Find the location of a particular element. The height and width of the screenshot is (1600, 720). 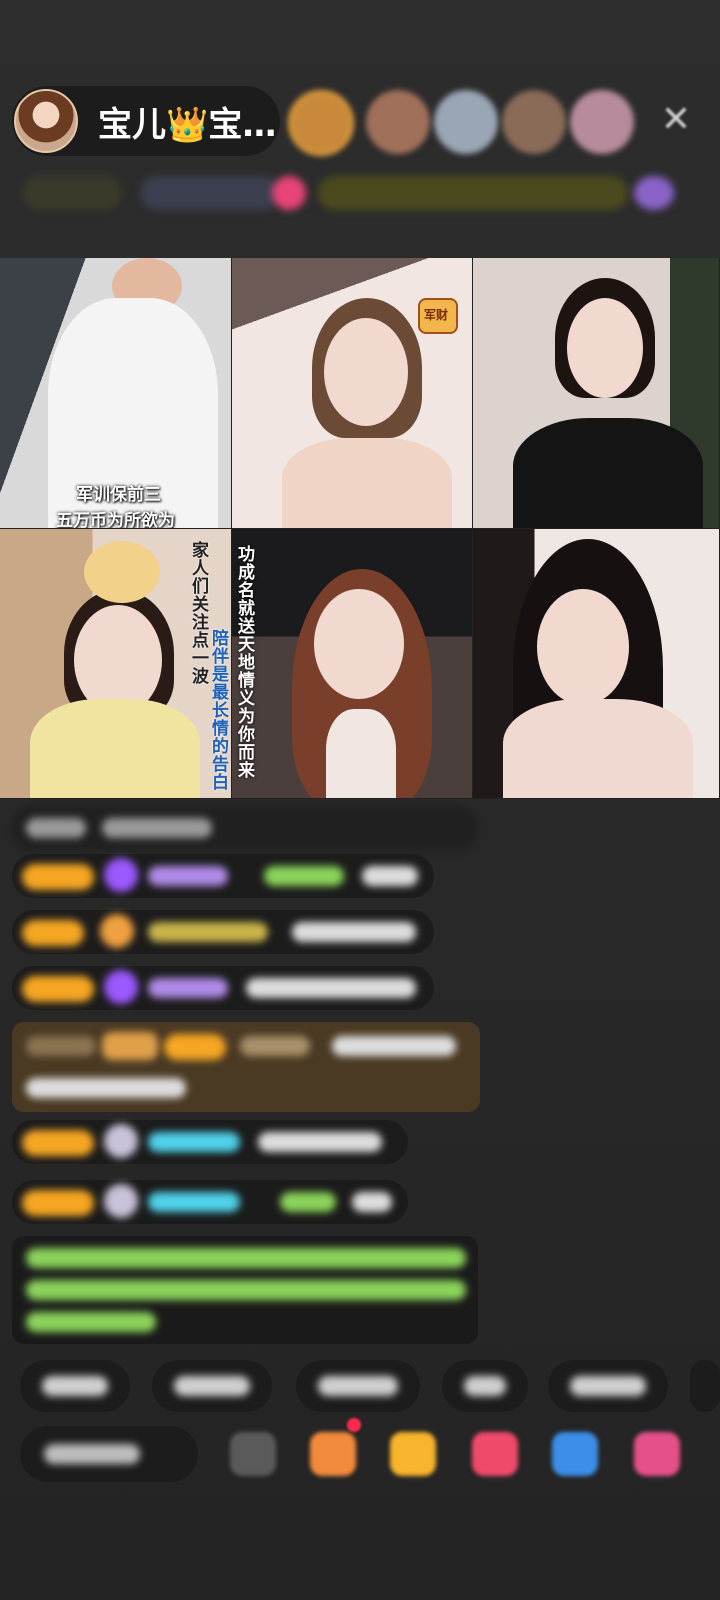

input-placeholder is located at coordinates (92, 1454).